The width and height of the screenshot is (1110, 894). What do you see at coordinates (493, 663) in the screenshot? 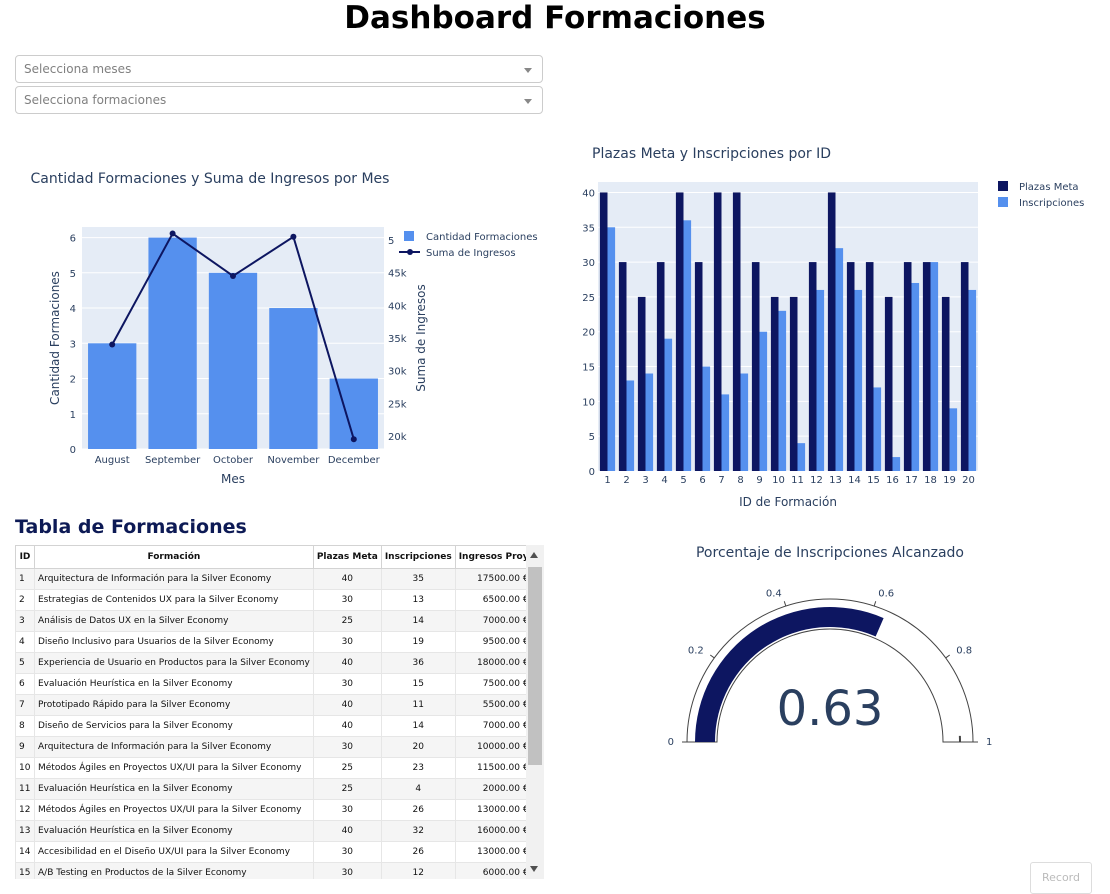
I see `table-cell: 18000.00 €` at bounding box center [493, 663].